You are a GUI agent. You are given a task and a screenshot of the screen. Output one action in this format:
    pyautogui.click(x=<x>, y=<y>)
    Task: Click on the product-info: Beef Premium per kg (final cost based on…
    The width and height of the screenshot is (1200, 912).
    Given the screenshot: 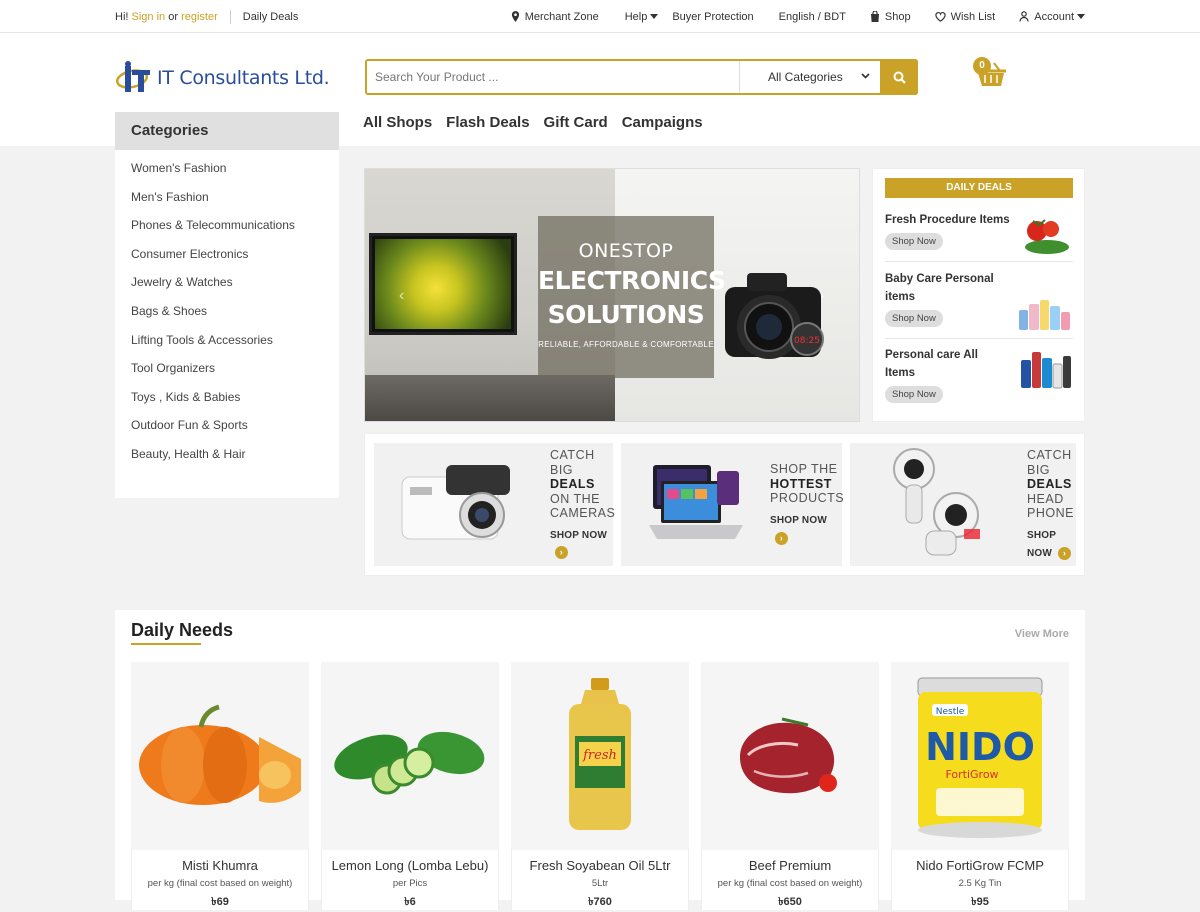 What is the action you would take?
    pyautogui.click(x=790, y=880)
    